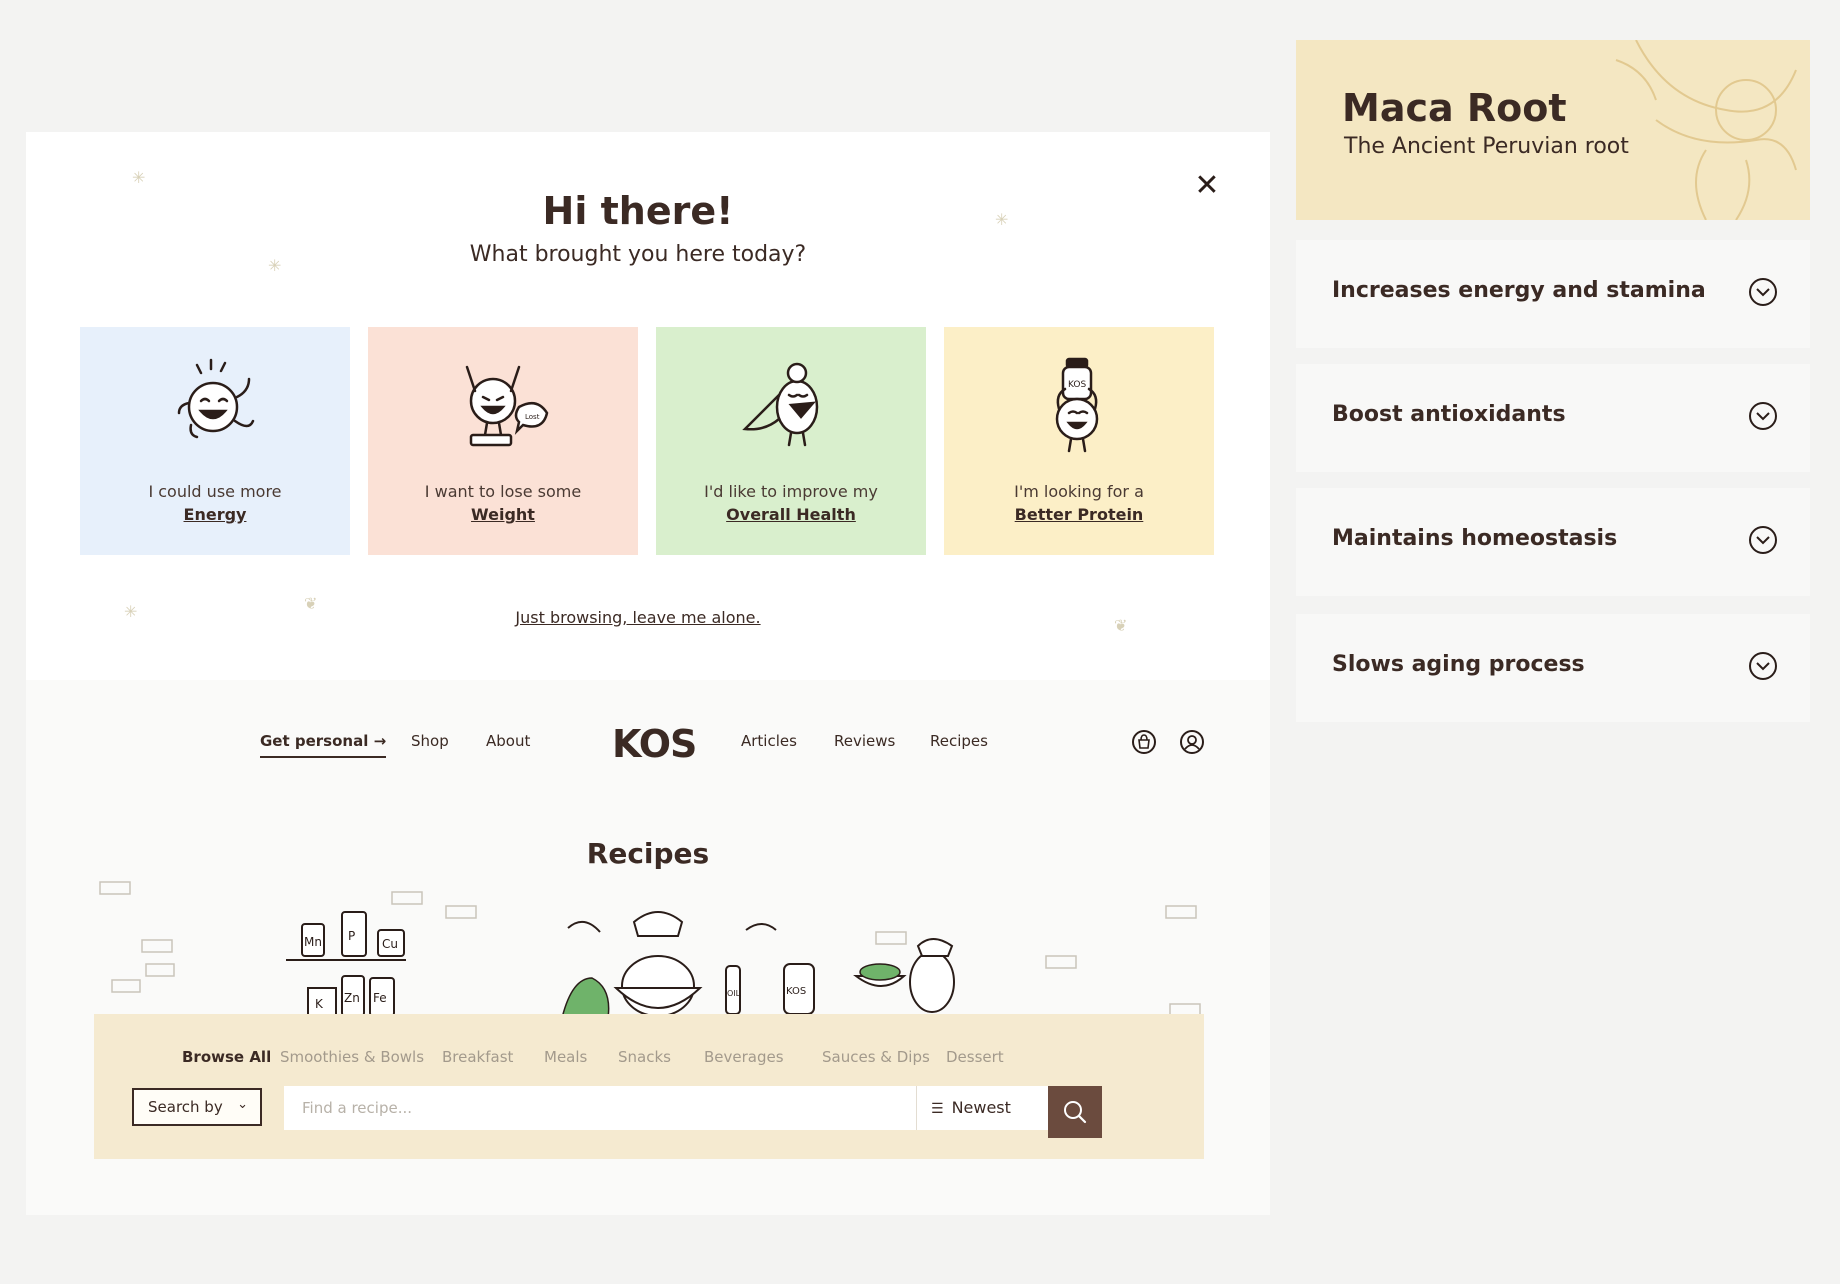  Describe the element at coordinates (650, 950) in the screenshot. I see `kitchen-illustration: Mn P Cu K Zn Fe OIL KOS` at that location.